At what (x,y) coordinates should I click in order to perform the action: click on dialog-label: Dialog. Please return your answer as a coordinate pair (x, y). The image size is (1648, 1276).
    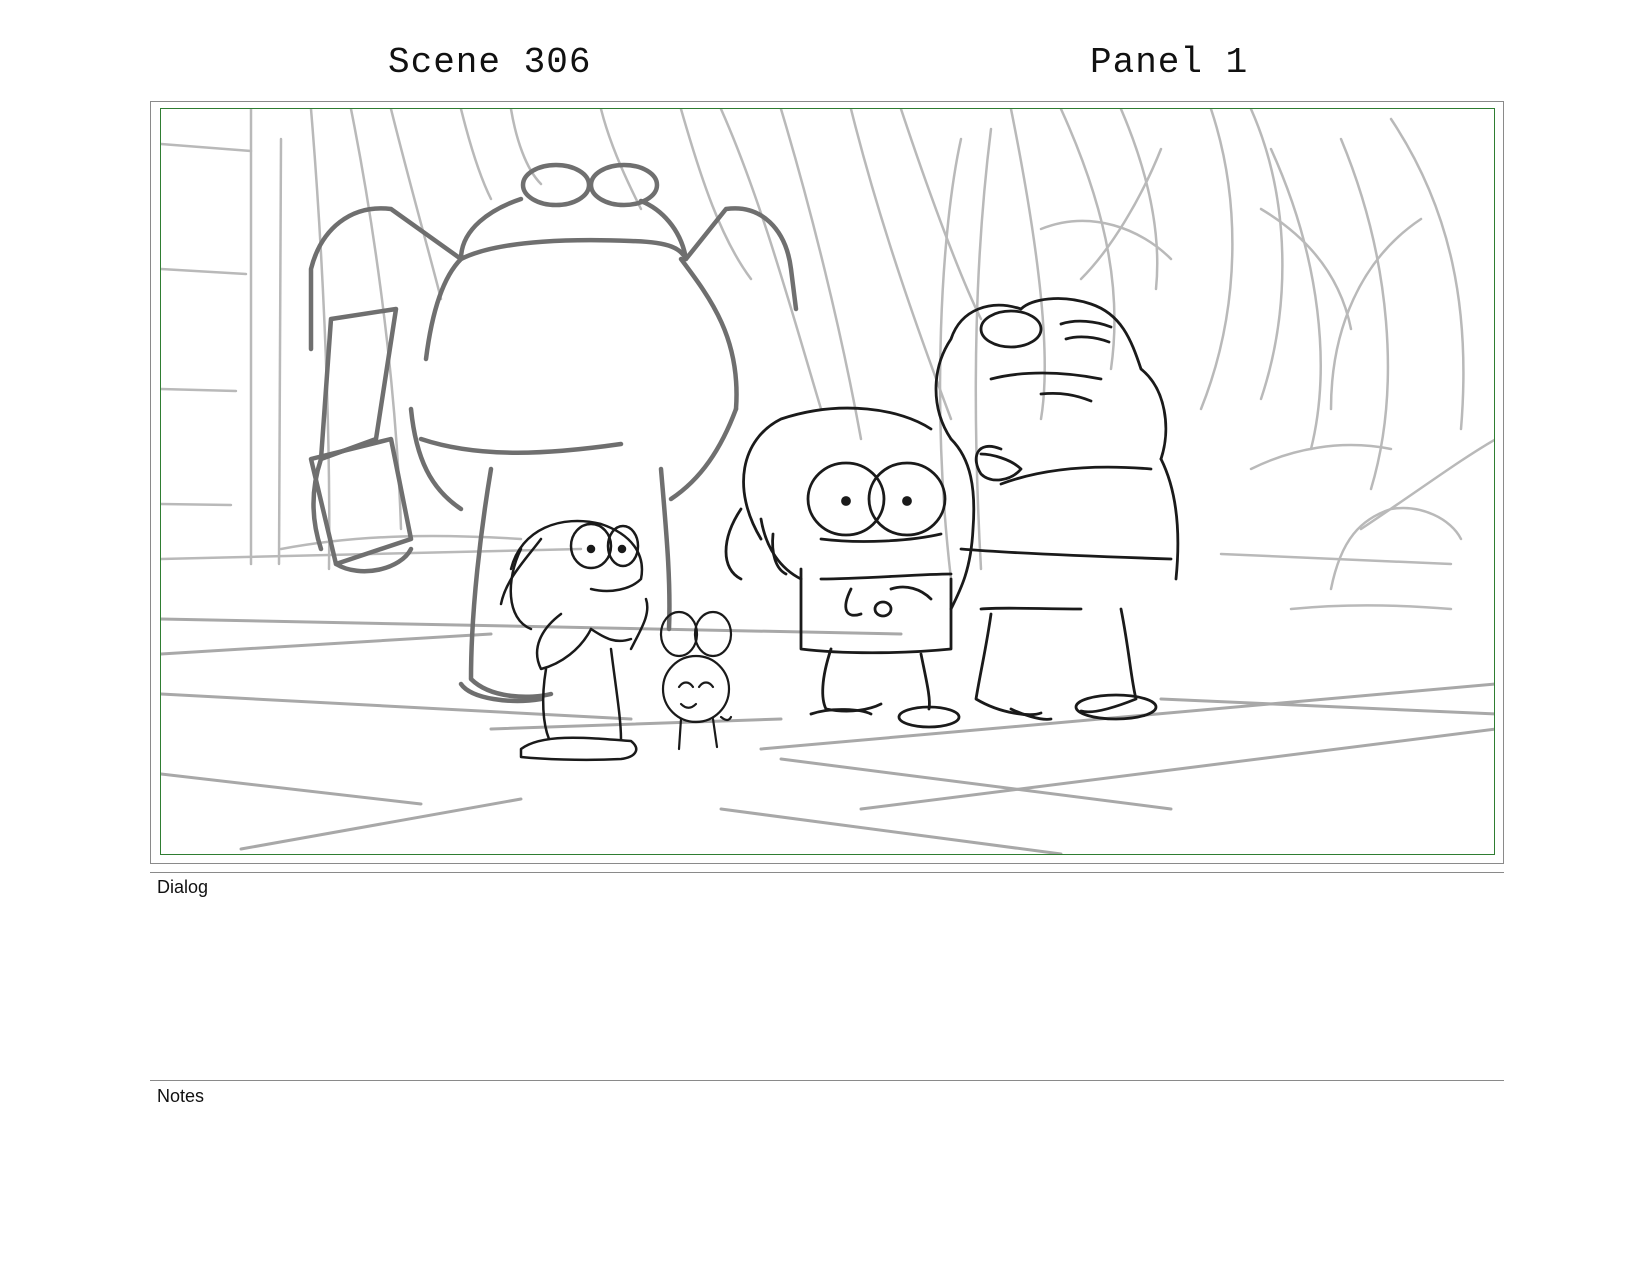
    Looking at the image, I should click on (183, 887).